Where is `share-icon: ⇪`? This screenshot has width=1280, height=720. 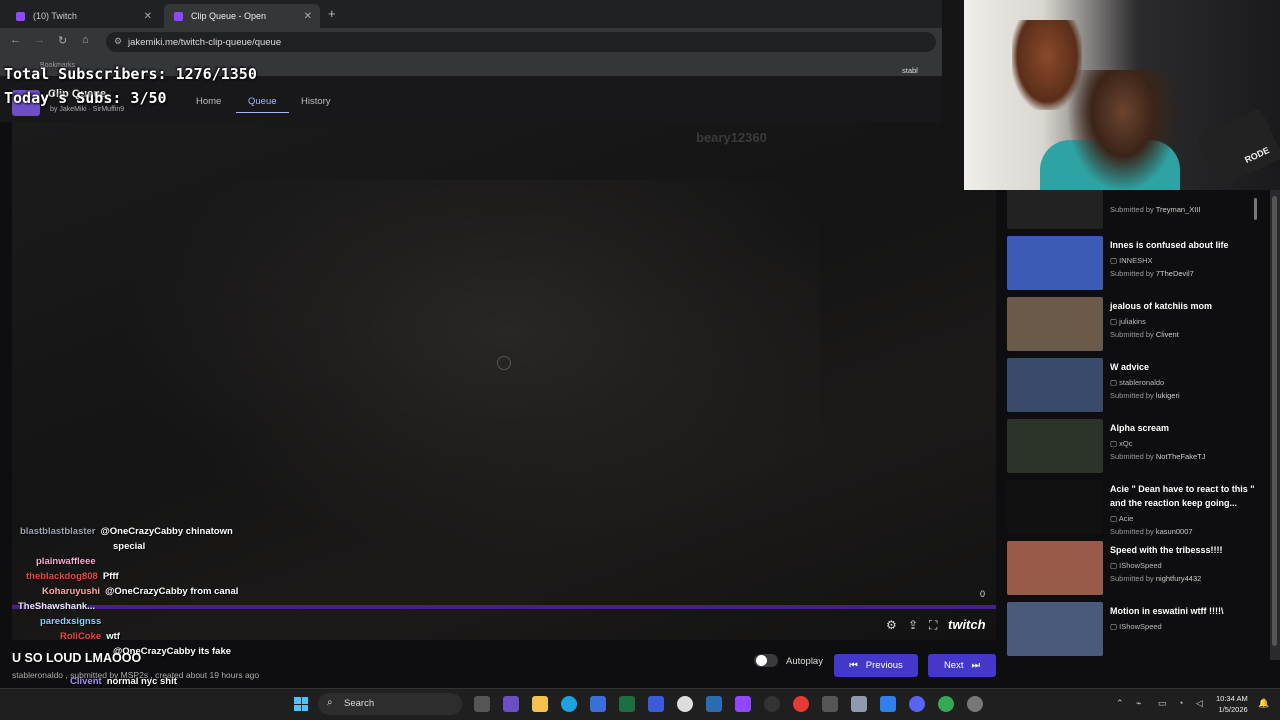
share-icon: ⇪ is located at coordinates (913, 625).